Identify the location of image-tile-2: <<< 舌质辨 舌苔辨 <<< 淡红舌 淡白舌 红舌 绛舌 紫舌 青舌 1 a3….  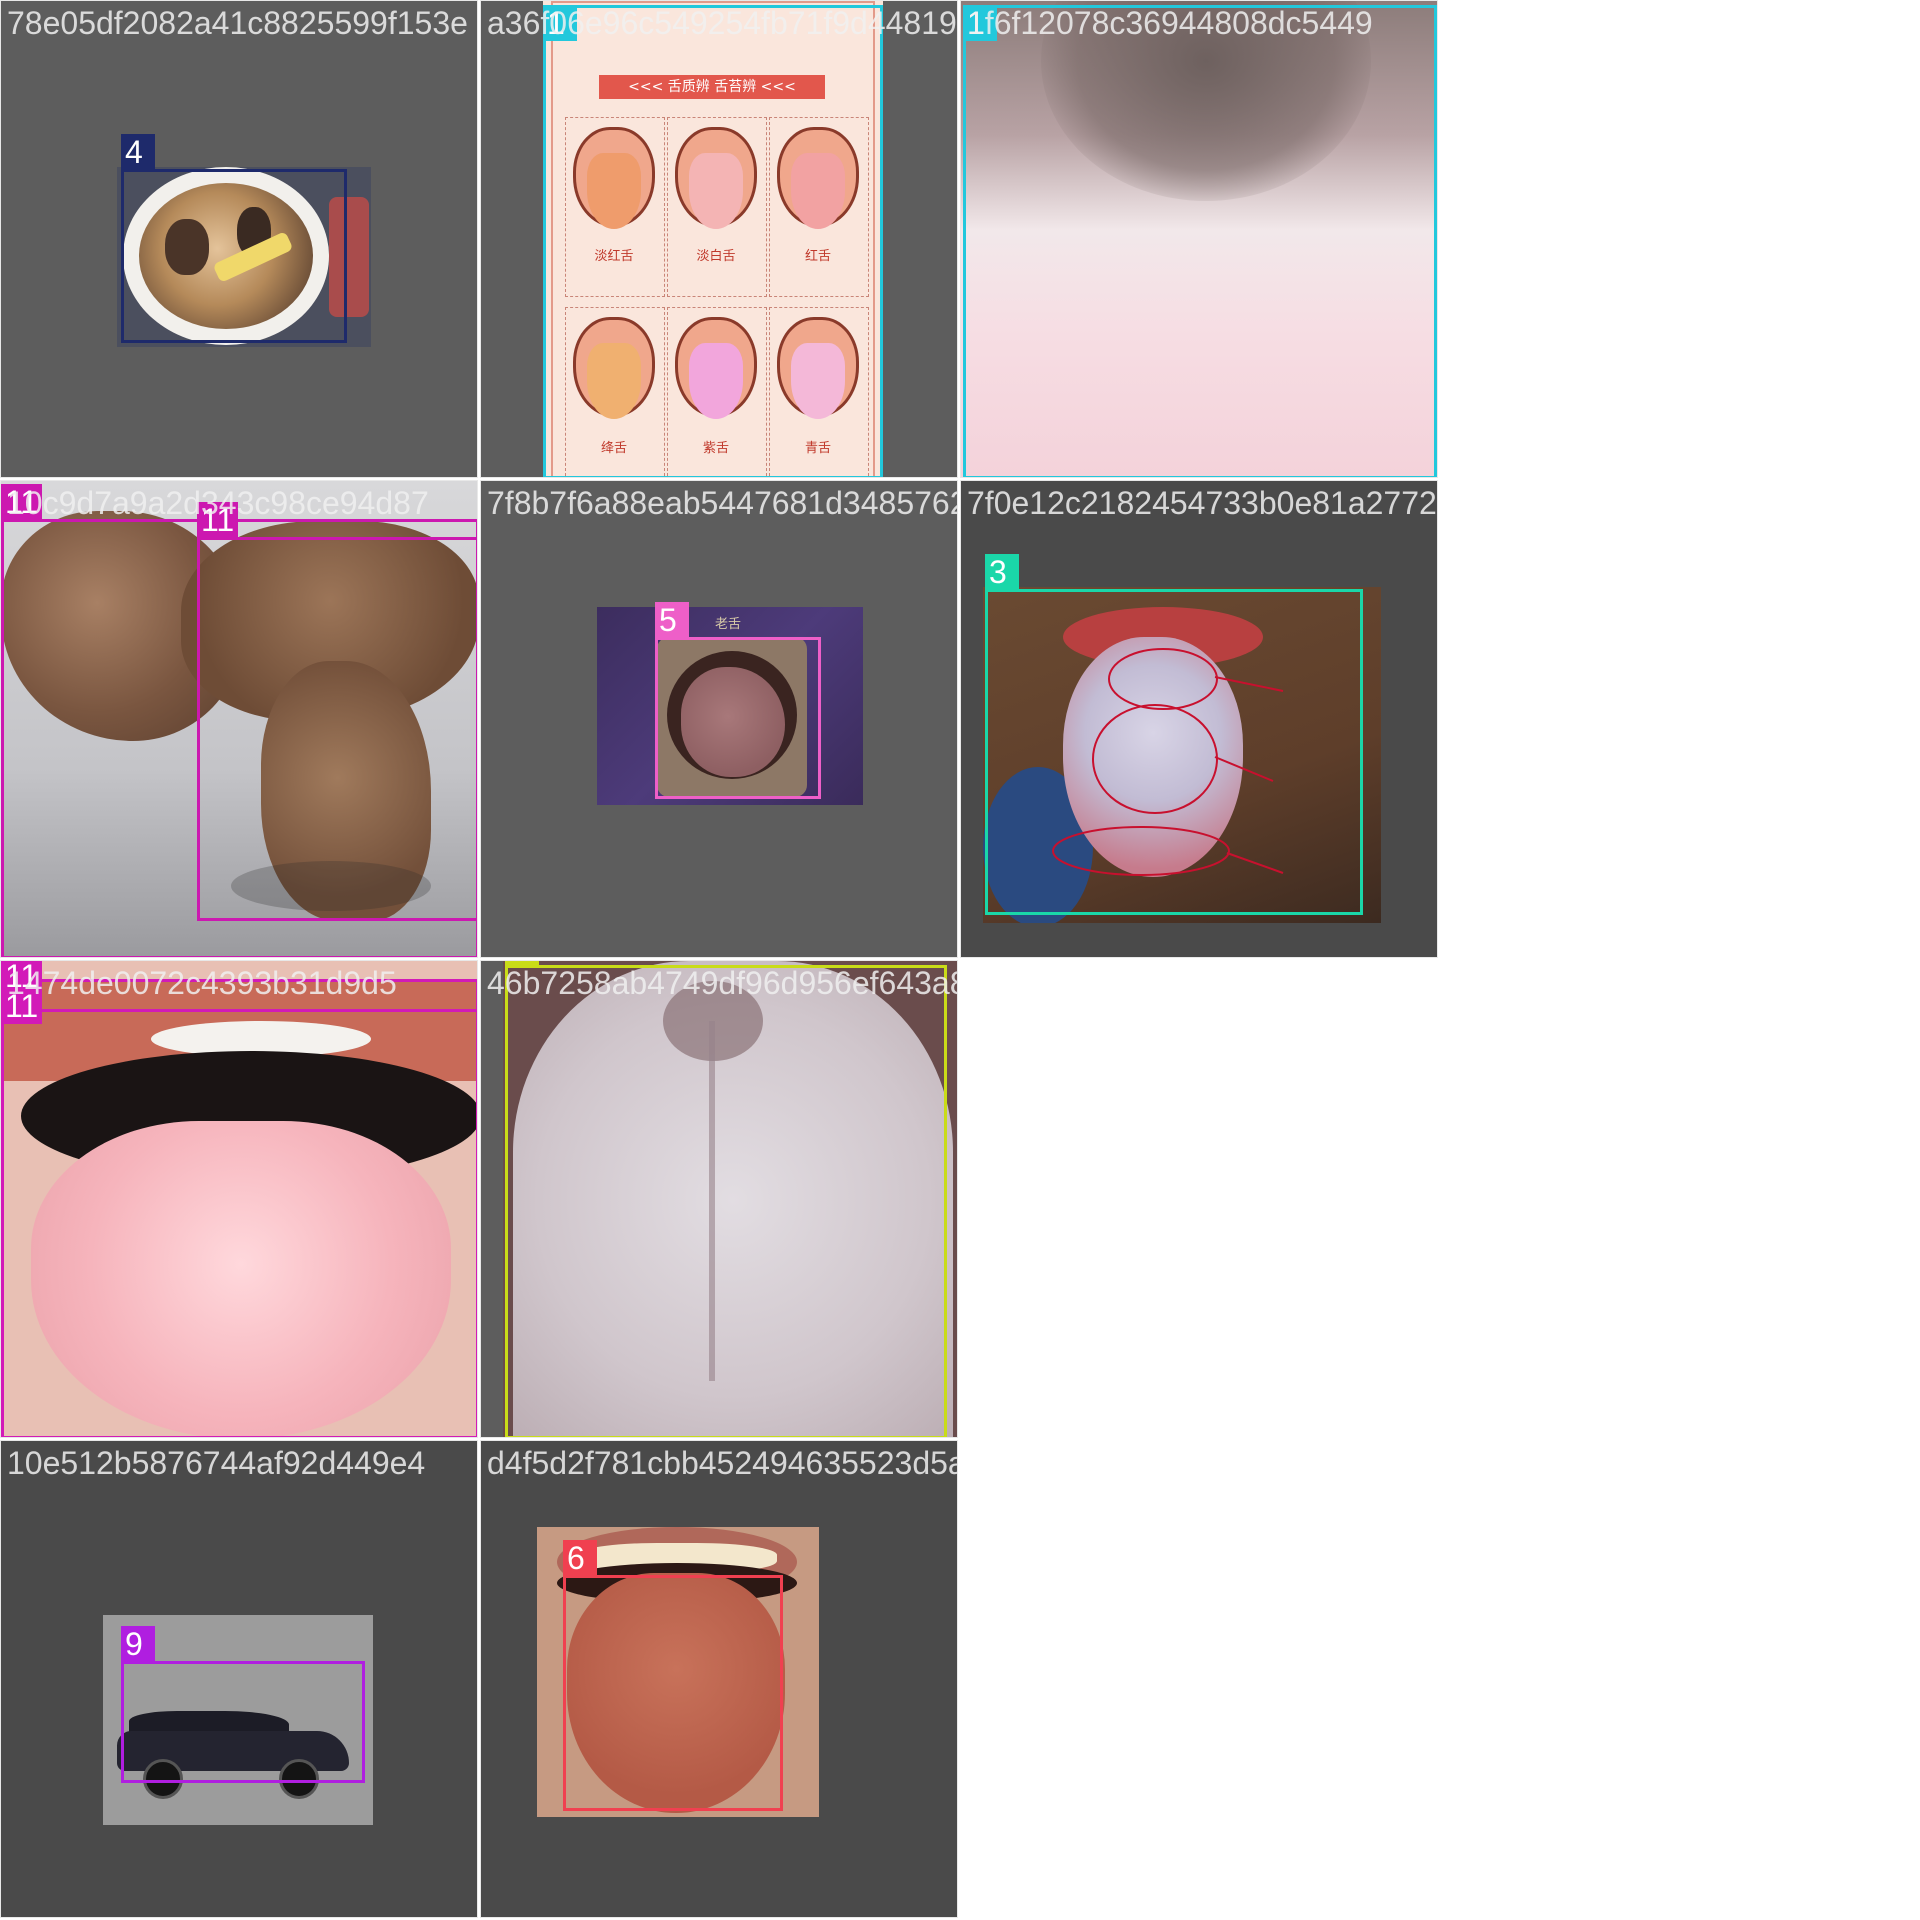
(719, 239).